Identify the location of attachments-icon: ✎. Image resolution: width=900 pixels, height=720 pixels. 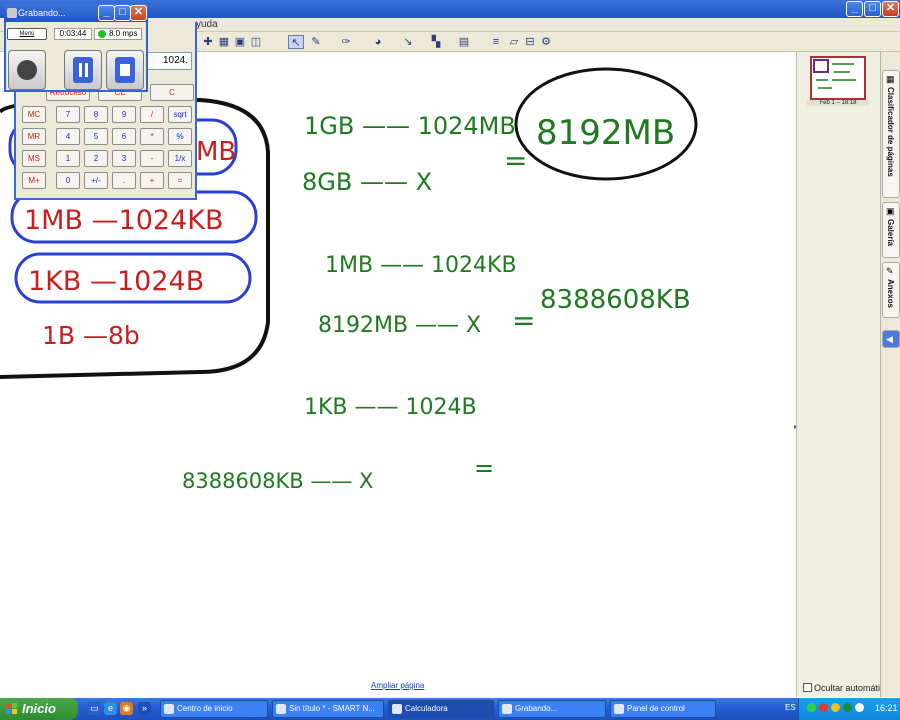
(890, 271).